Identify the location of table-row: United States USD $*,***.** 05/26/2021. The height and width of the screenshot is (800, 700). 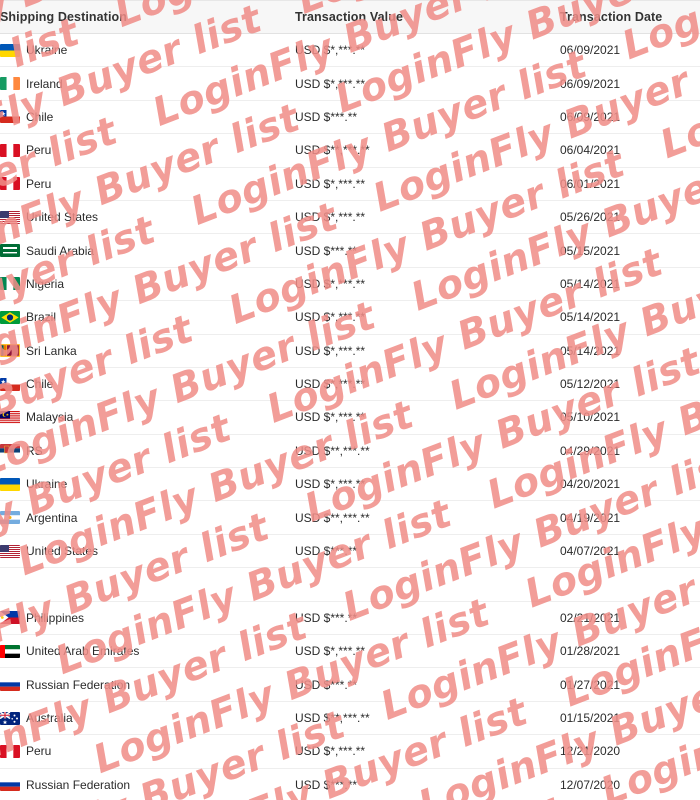
(350, 217).